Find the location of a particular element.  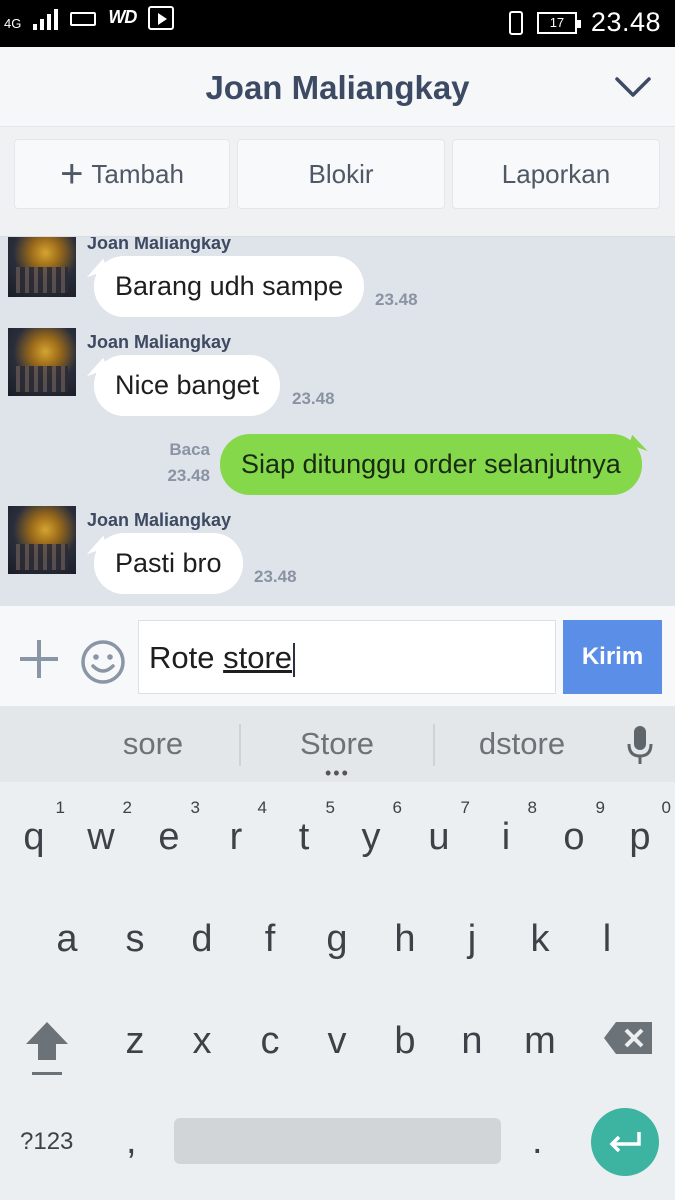

message-bubble-incoming: Pasti bro is located at coordinates (168, 563).